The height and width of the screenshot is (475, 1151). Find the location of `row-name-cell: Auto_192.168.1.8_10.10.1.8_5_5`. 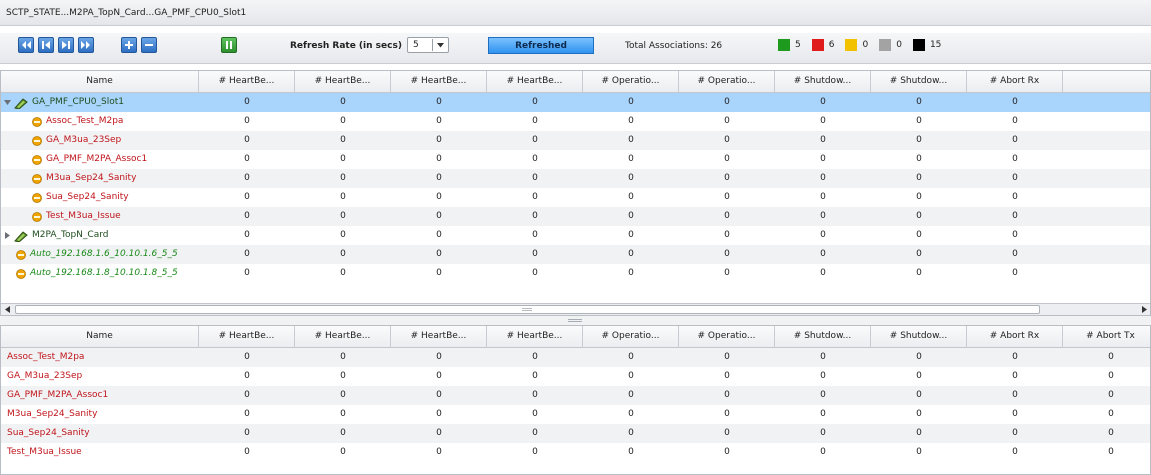

row-name-cell: Auto_192.168.1.8_10.10.1.8_5_5 is located at coordinates (100, 273).